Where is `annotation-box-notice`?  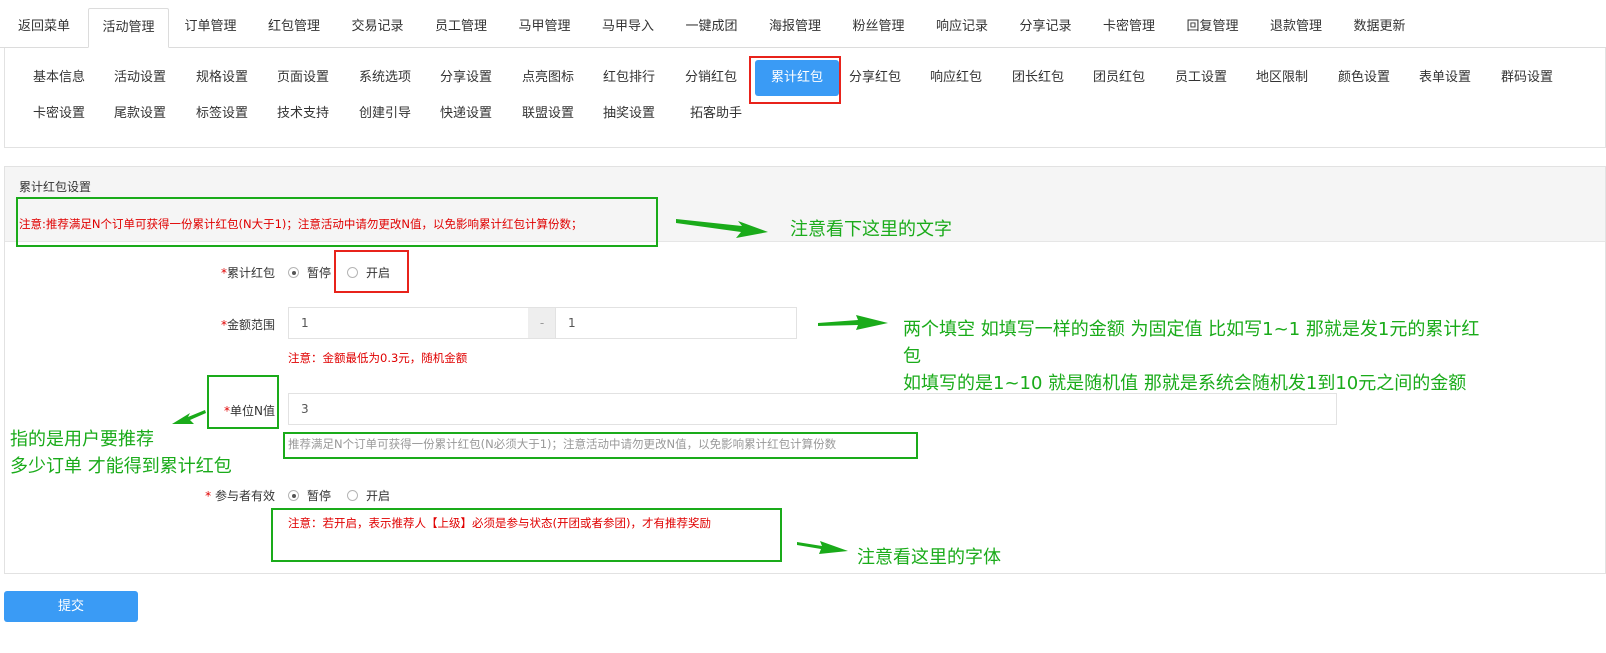
annotation-box-notice is located at coordinates (337, 222).